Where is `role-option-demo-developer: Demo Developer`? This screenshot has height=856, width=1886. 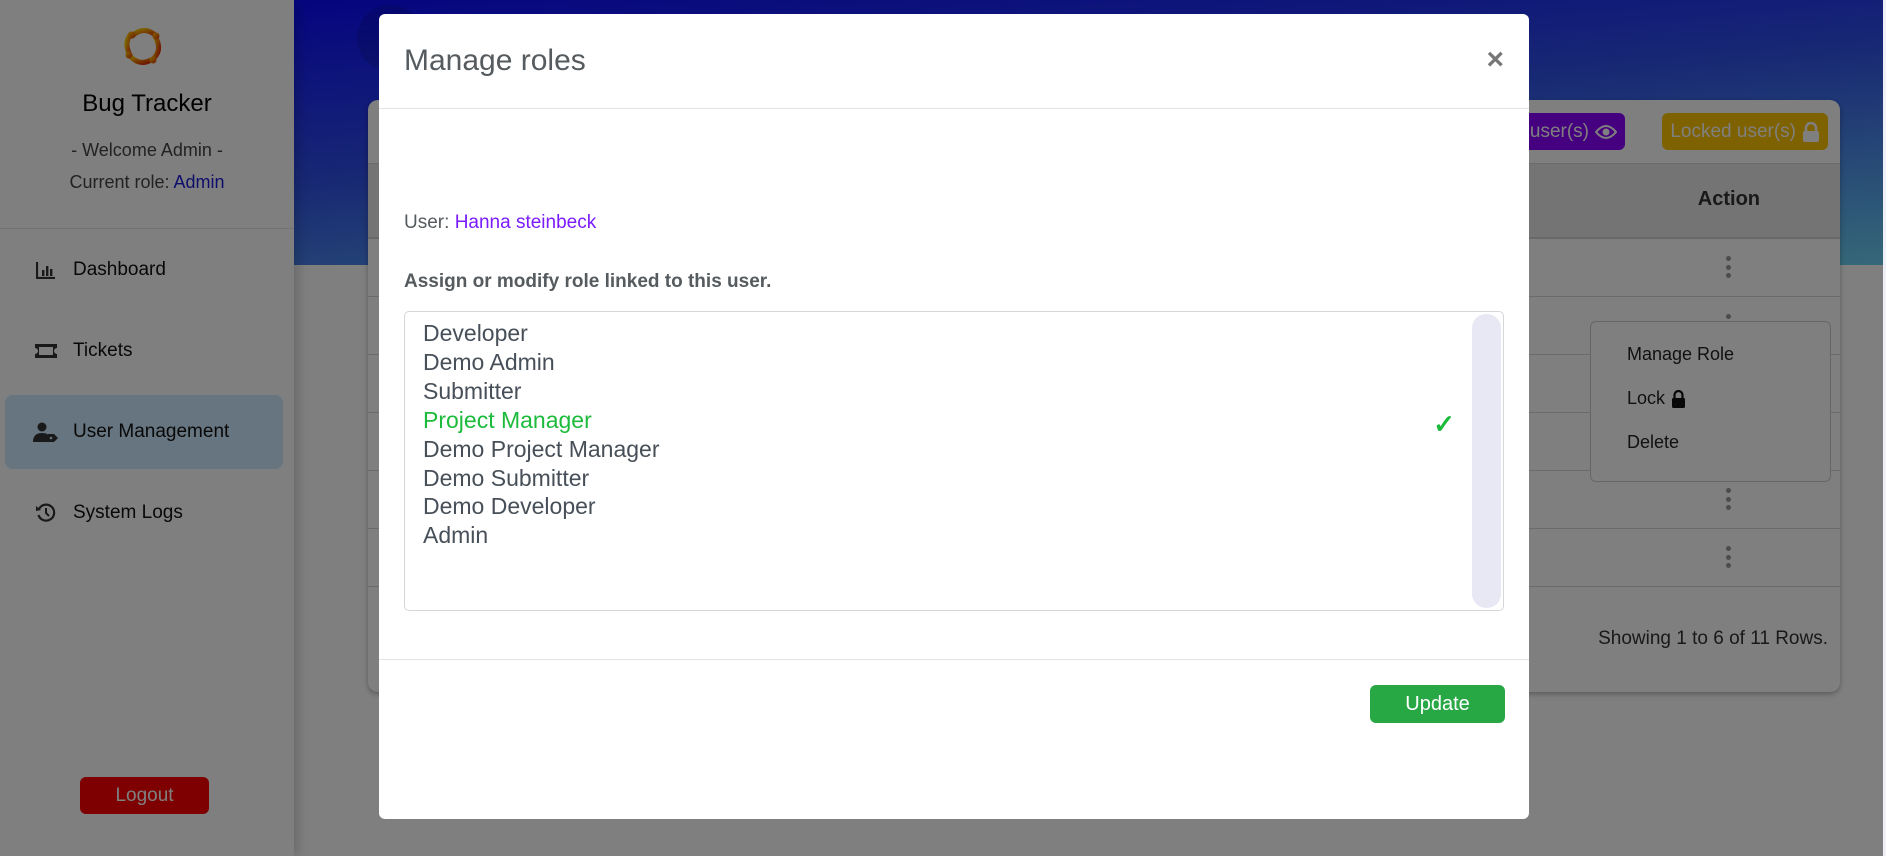
role-option-demo-developer: Demo Developer is located at coordinates (509, 506).